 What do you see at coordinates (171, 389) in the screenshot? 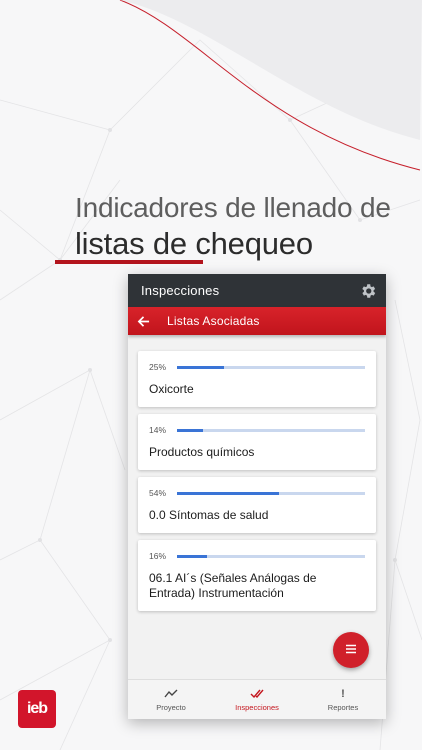
I see `checklist-title: Oxicorte` at bounding box center [171, 389].